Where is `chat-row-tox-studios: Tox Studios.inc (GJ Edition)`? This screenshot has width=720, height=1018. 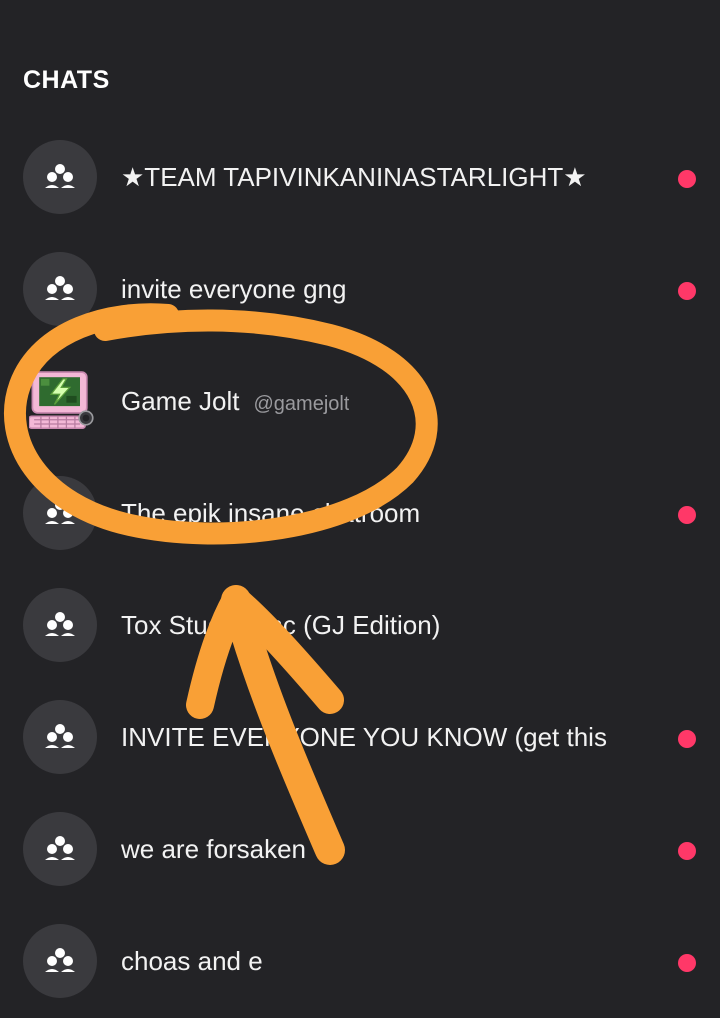
chat-row-tox-studios: Tox Studios.inc (GJ Edition) is located at coordinates (360, 626).